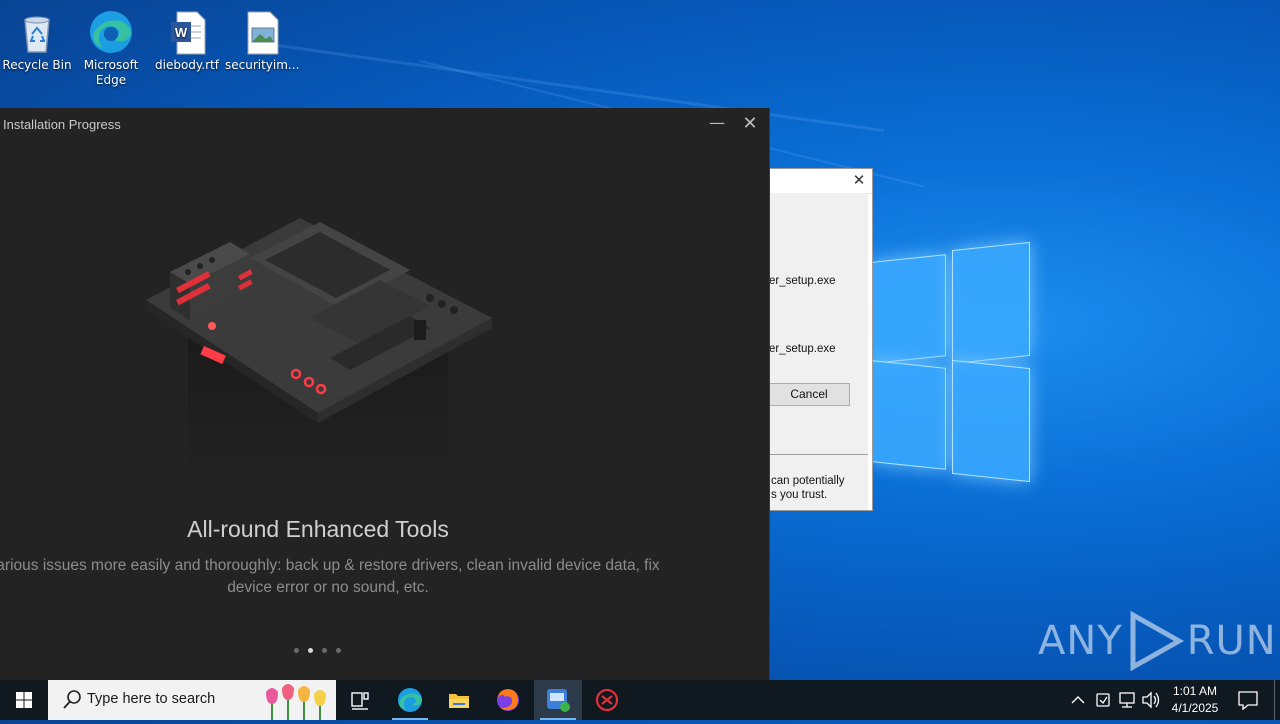  I want to click on taskbar-file-explorer, so click(459, 700).